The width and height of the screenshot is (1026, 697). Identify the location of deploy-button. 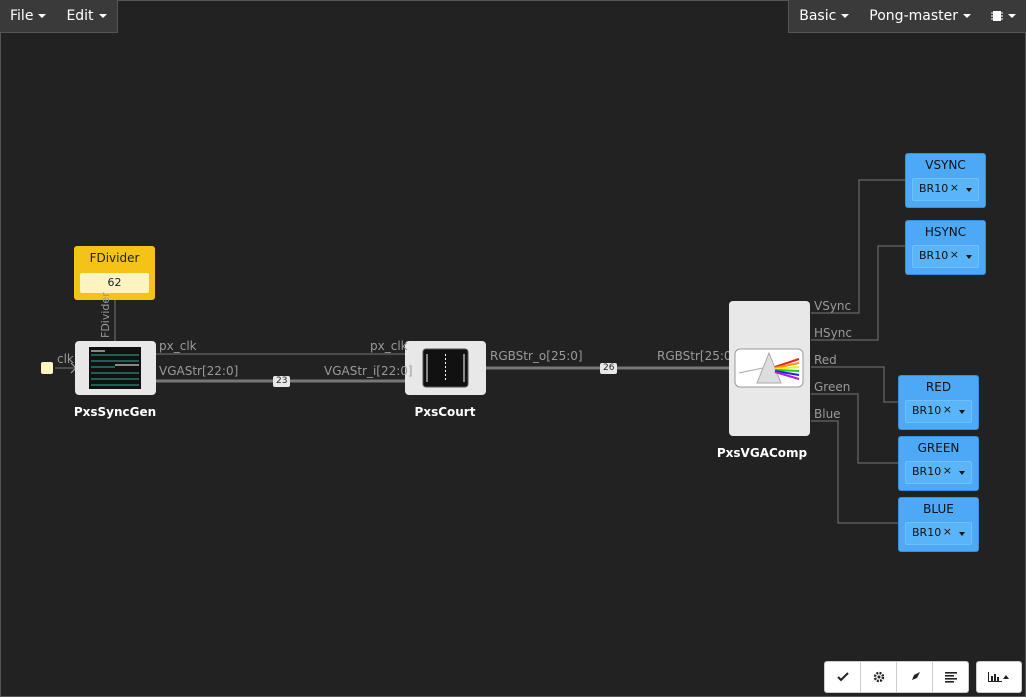
(915, 677).